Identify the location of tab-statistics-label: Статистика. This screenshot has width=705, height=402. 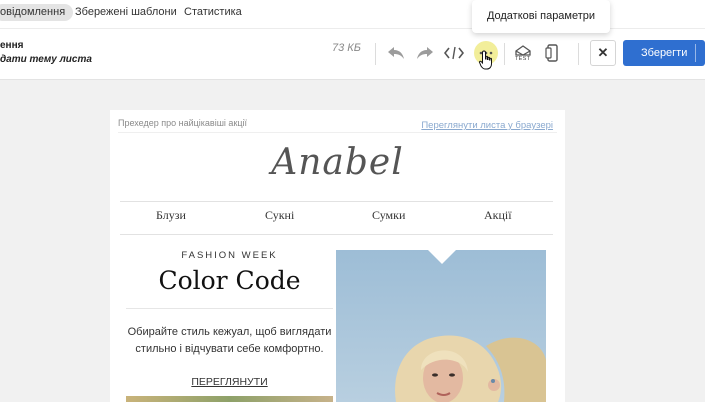
(213, 12).